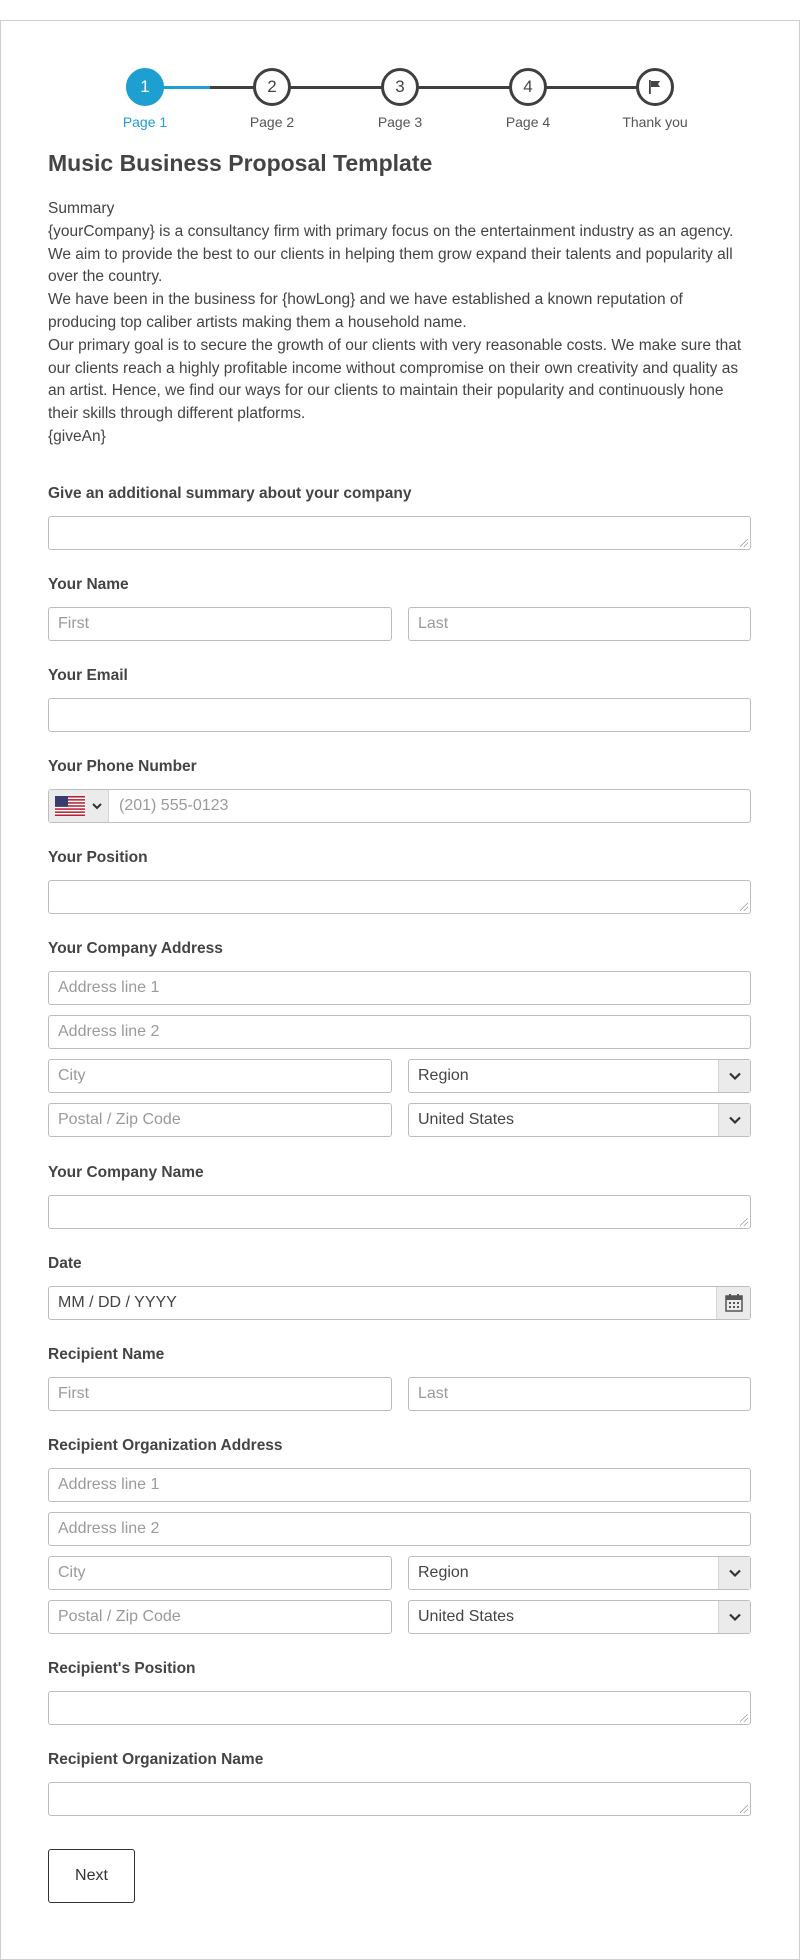  I want to click on step-circle: 4, so click(528, 87).